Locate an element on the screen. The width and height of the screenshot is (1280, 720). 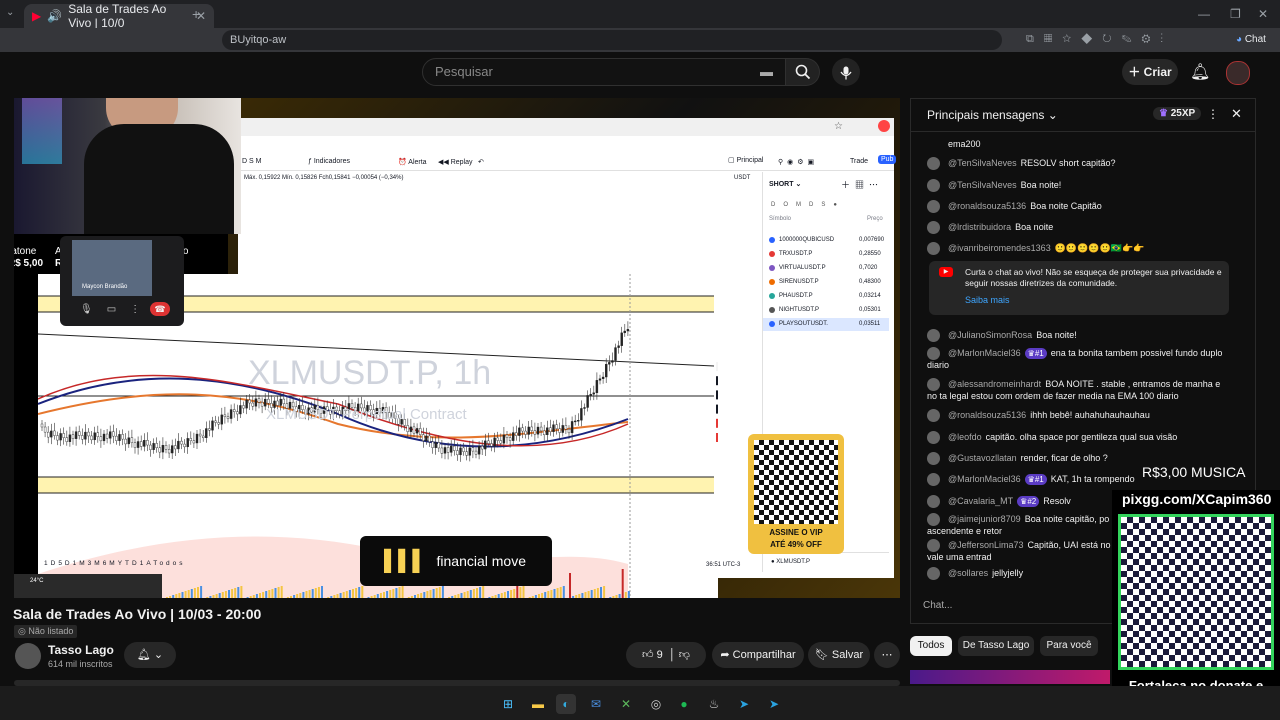
copilot-chat-button: ◕ Chat is located at coordinates (1251, 39).